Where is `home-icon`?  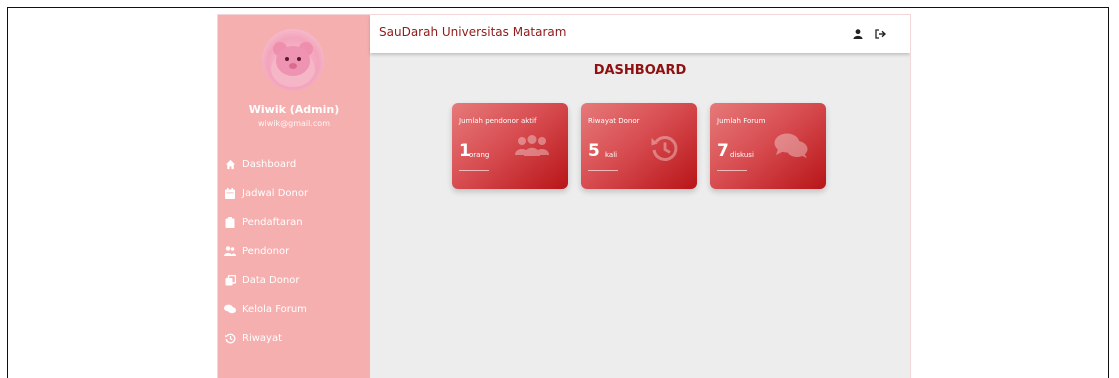
home-icon is located at coordinates (230, 164).